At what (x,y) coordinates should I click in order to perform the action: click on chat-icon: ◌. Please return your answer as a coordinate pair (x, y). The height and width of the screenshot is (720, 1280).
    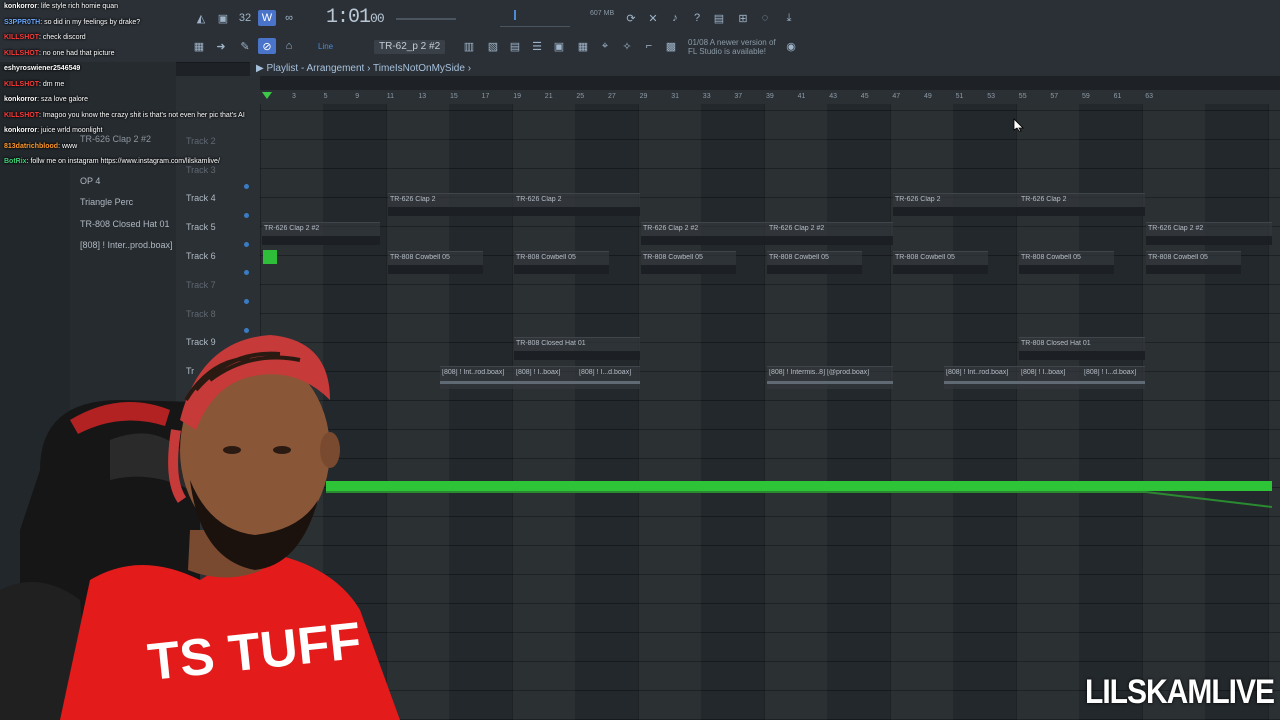
    Looking at the image, I should click on (765, 18).